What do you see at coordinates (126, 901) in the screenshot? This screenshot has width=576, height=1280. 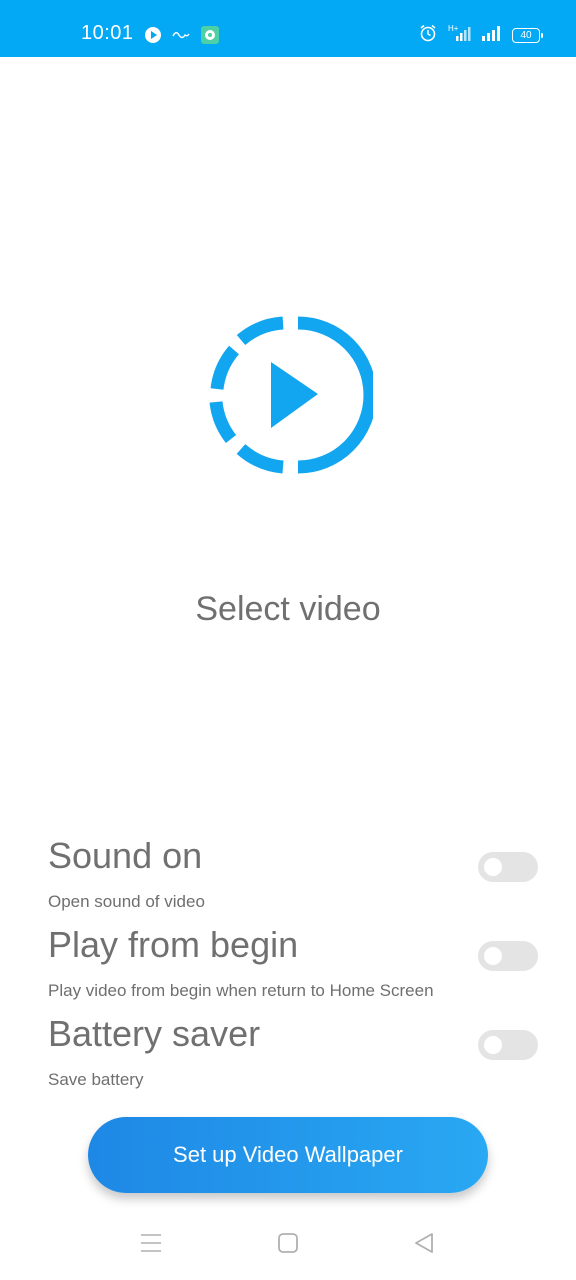 I see `setting-subtitle: Open sound of video` at bounding box center [126, 901].